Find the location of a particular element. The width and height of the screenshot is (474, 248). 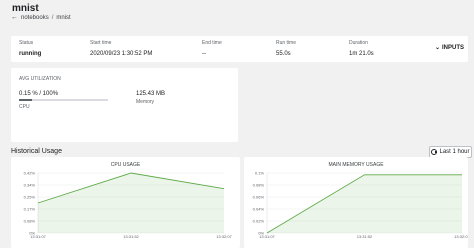

y-tick-label: 0.42% is located at coordinates (30, 173).